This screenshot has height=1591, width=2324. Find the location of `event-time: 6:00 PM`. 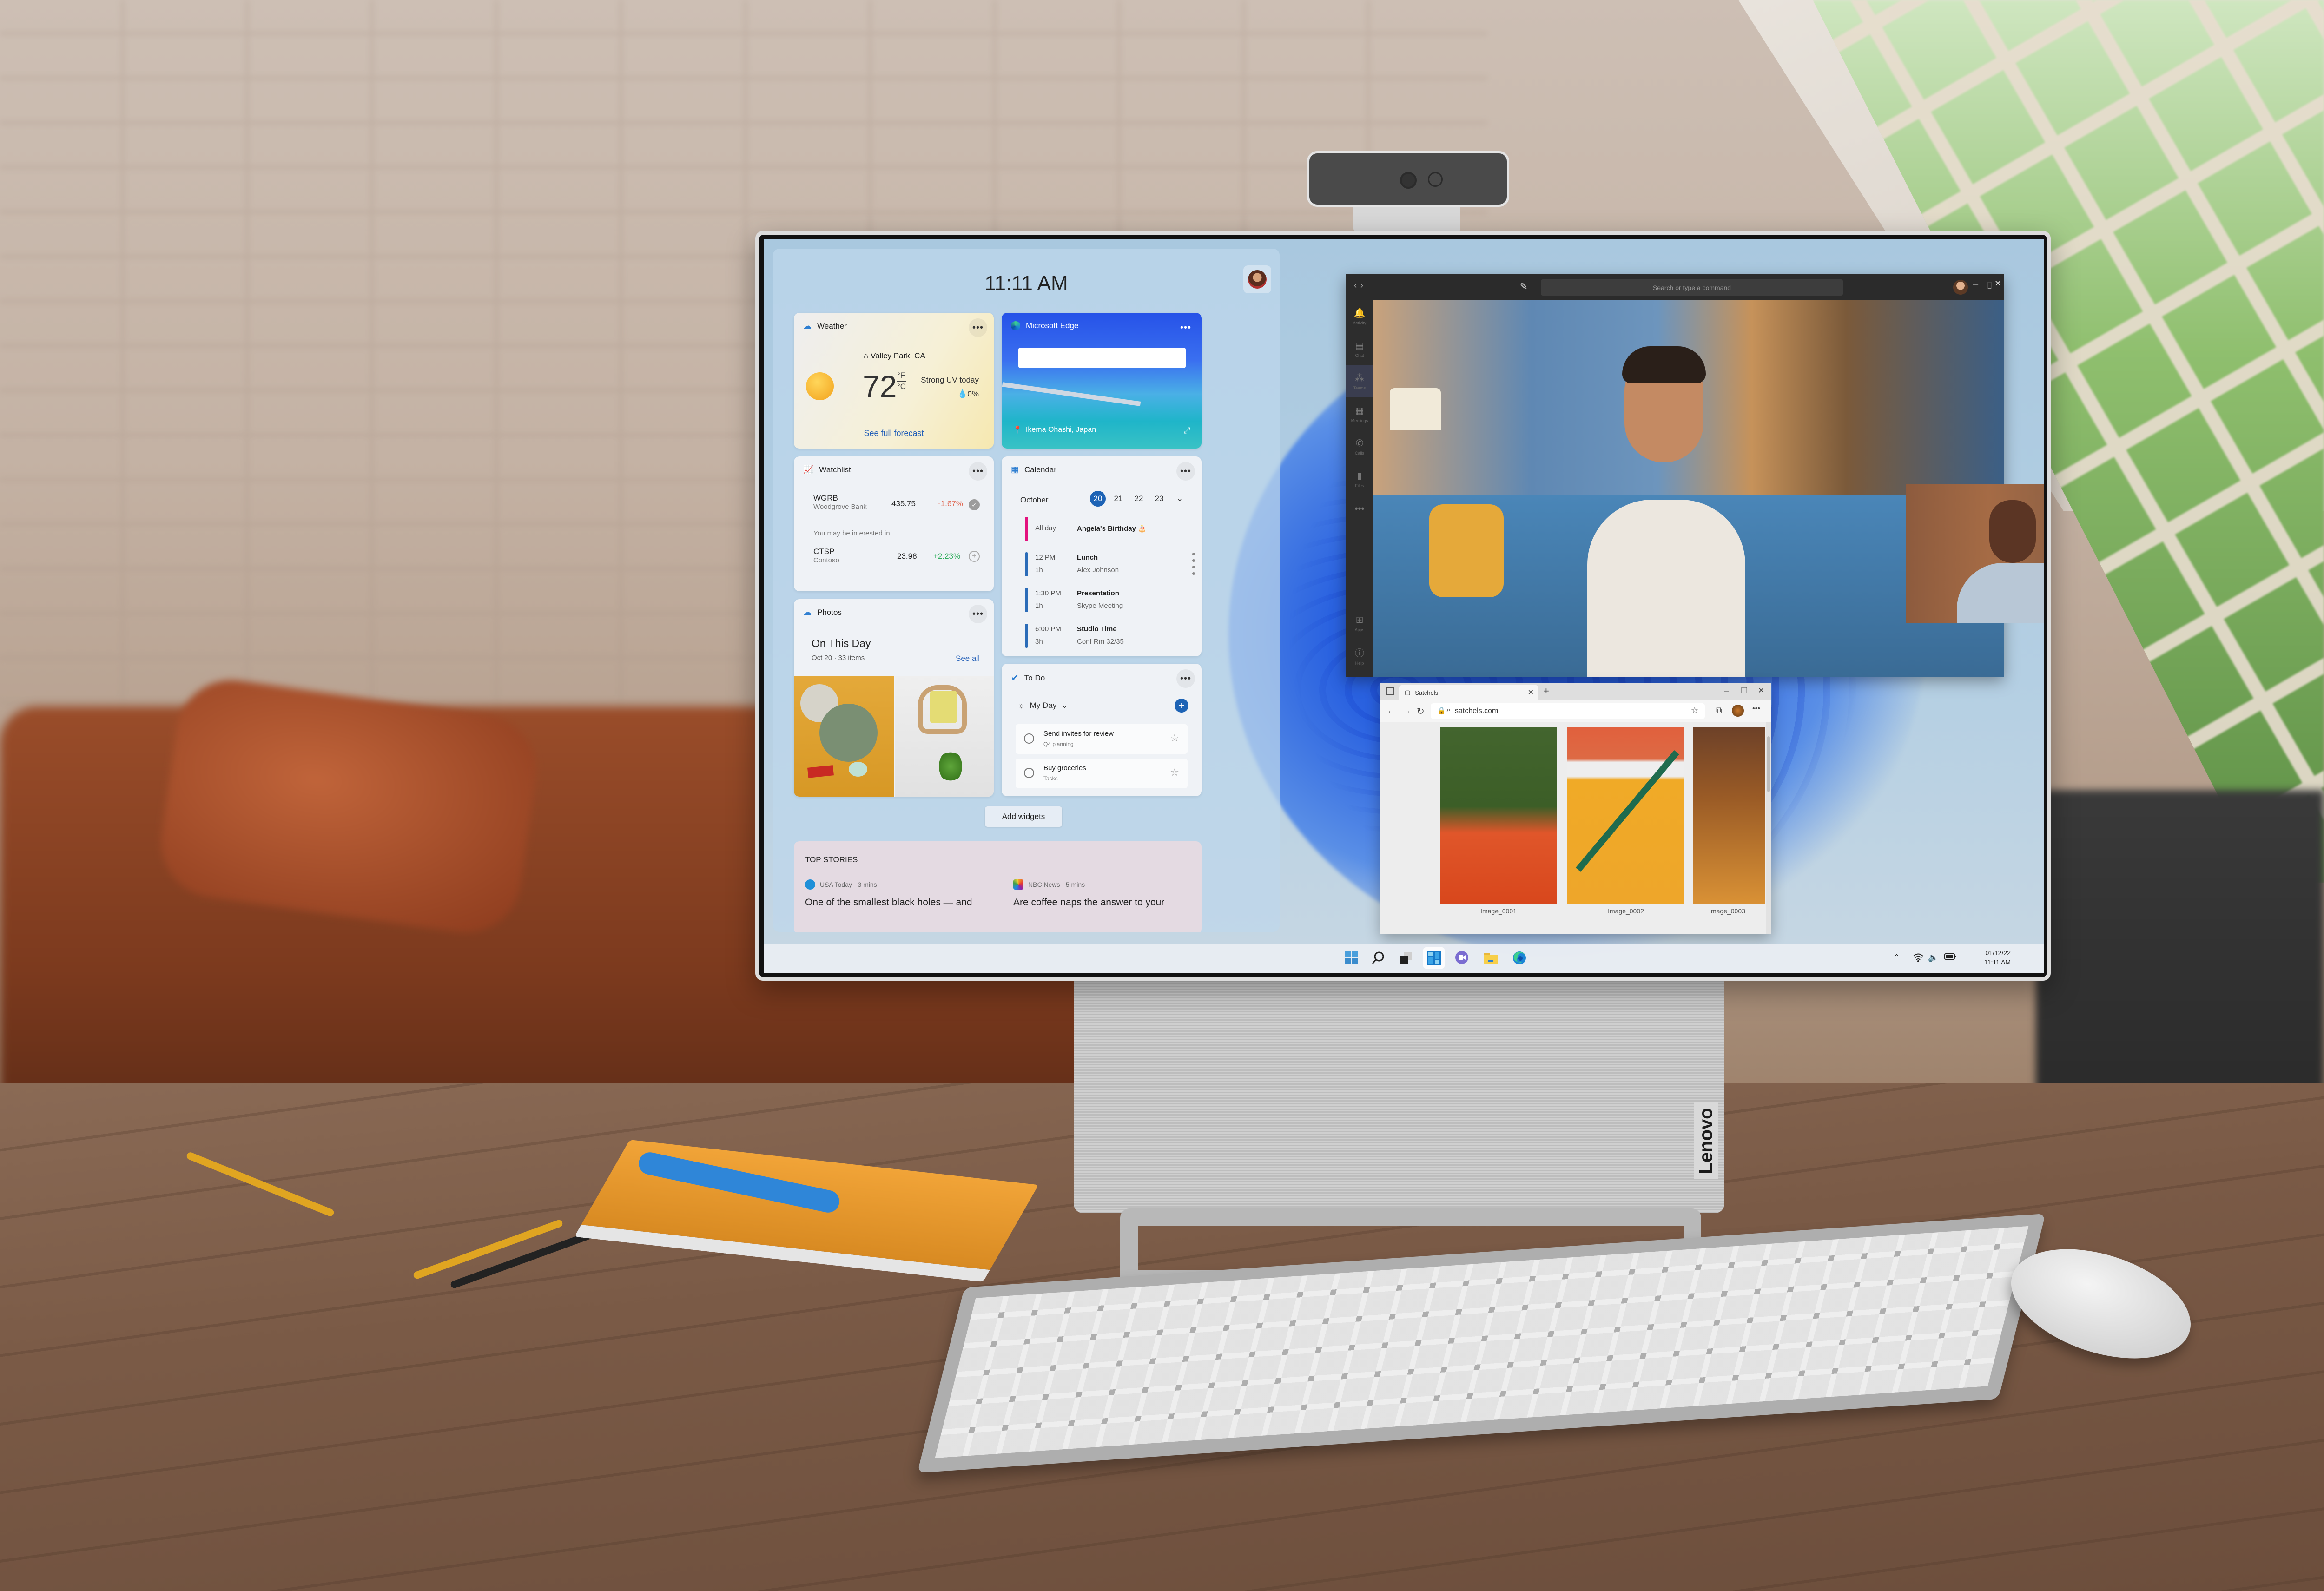

event-time: 6:00 PM is located at coordinates (1048, 629).